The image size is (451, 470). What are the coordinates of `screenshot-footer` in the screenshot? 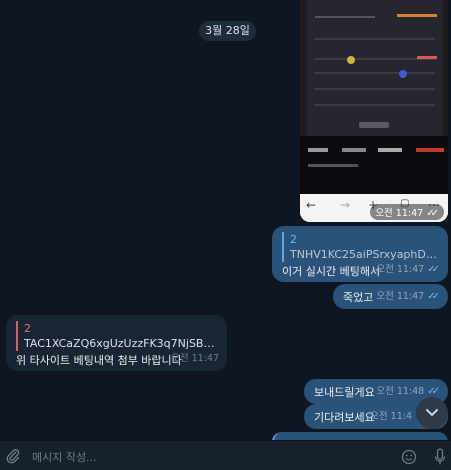 It's located at (374, 165).